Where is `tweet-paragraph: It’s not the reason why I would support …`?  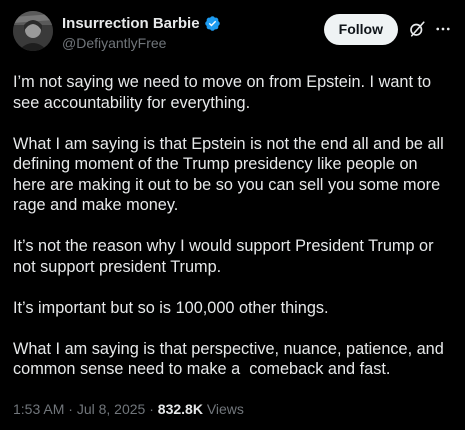
tweet-paragraph: It’s not the reason why I would support … is located at coordinates (226, 256).